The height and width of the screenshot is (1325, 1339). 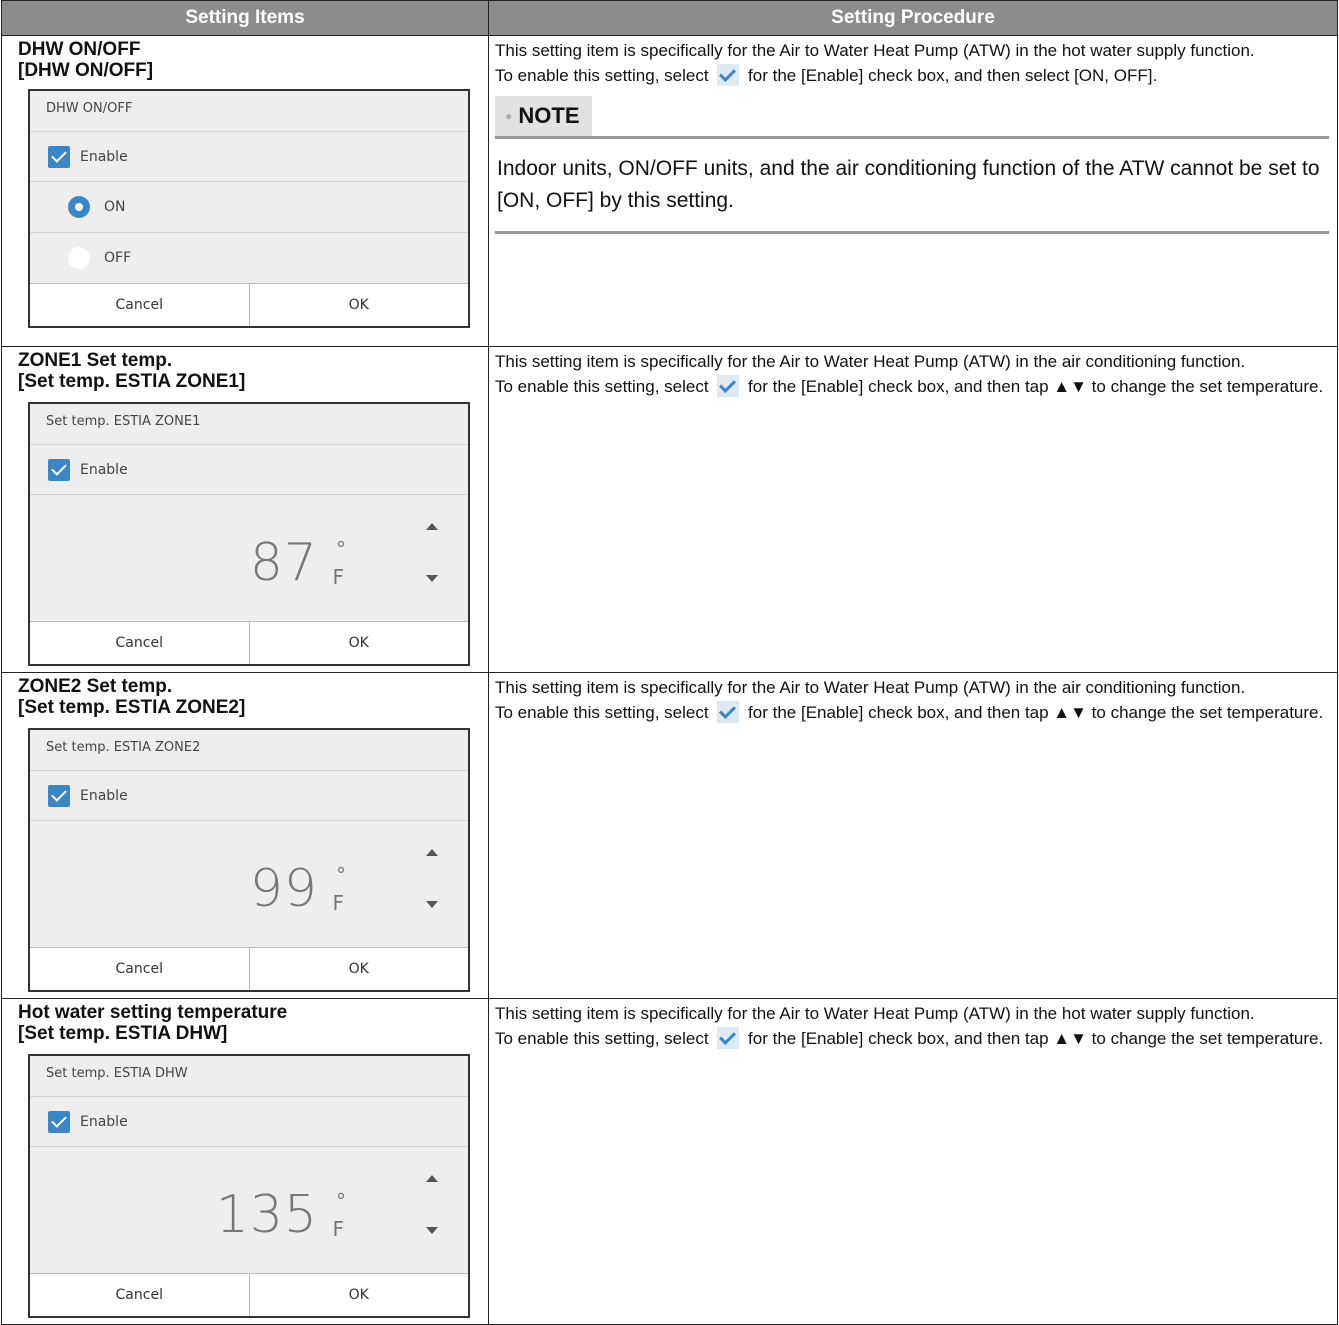 I want to click on dhw-onoff-dialog: DHW ON/OFF Enable ON OFF Cancel OK, so click(x=249, y=208).